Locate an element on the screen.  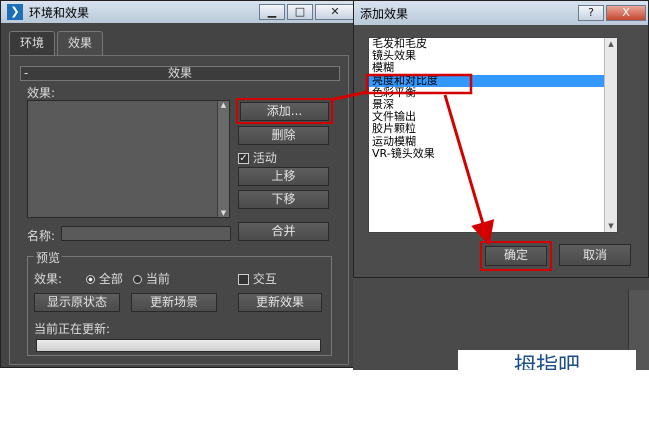
arrow-item-to-ok is located at coordinates (469, 170).